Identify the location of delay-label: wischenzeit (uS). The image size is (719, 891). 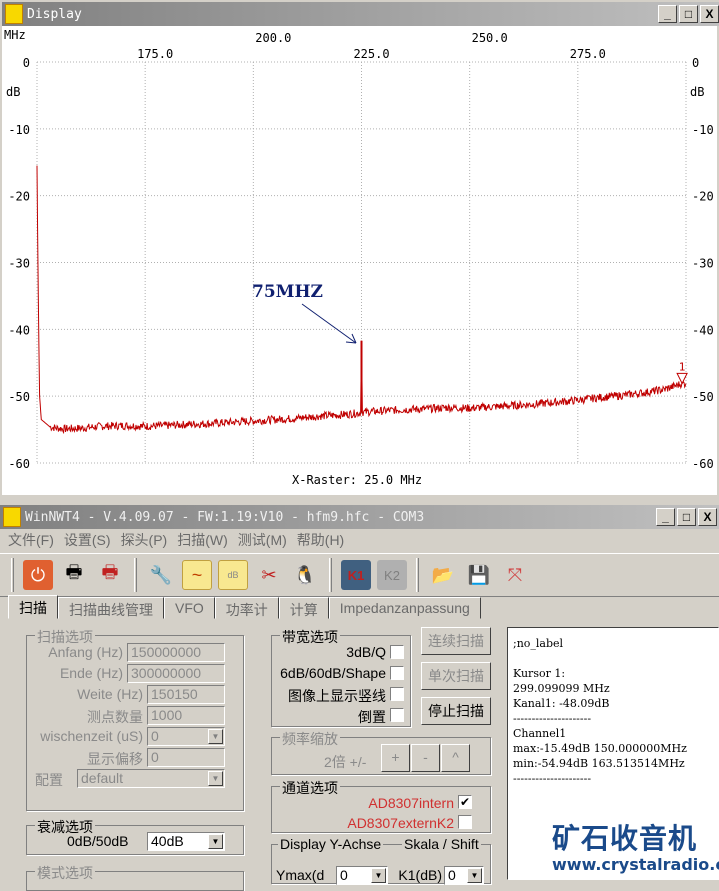
(91, 736).